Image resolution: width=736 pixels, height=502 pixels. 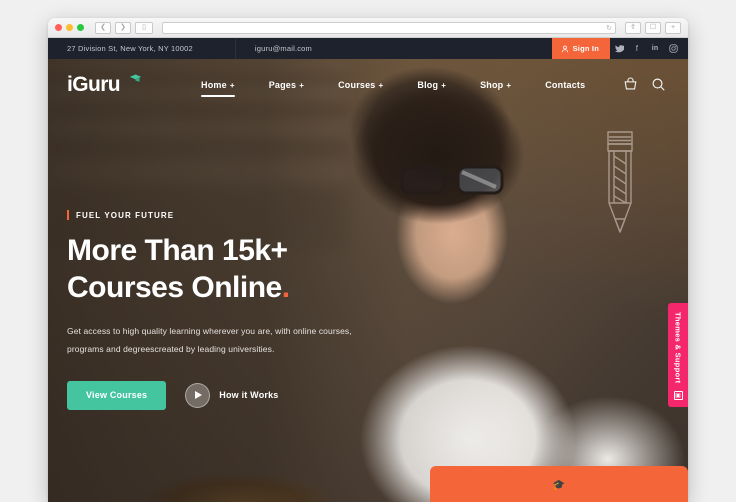 I want to click on toolbar-actions: ⇮ ☐ +, so click(x=653, y=27).